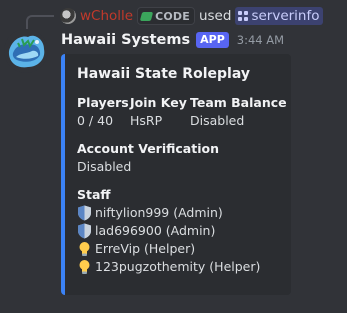 The width and height of the screenshot is (347, 313). I want to click on tag-icon, so click(146, 16).